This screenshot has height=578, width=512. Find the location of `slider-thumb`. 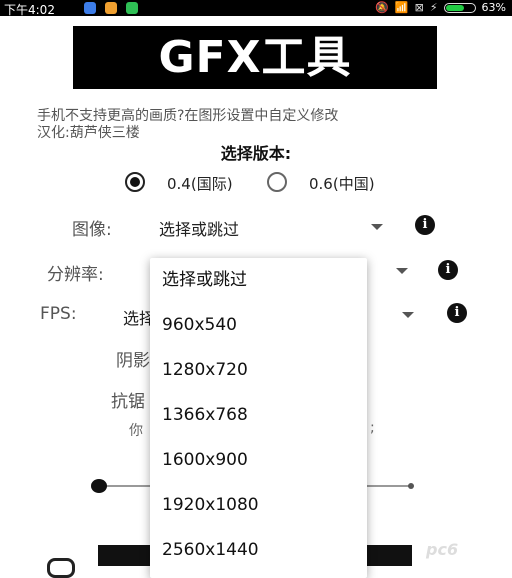

slider-thumb is located at coordinates (99, 486).